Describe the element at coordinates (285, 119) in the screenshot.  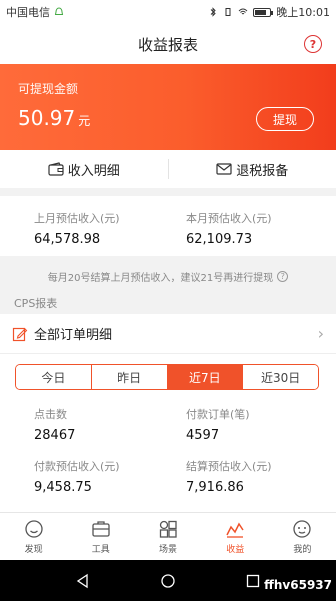
I see `withdraw-button: 提现` at that location.